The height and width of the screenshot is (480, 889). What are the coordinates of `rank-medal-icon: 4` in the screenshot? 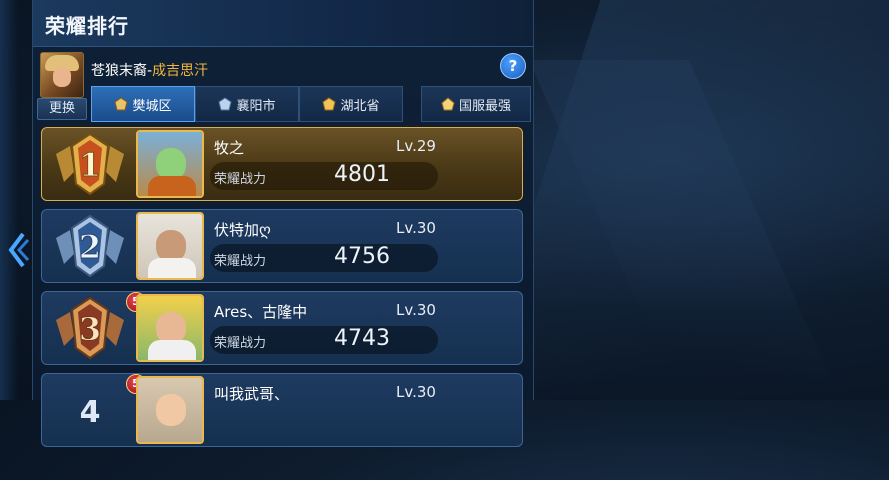 It's located at (90, 411).